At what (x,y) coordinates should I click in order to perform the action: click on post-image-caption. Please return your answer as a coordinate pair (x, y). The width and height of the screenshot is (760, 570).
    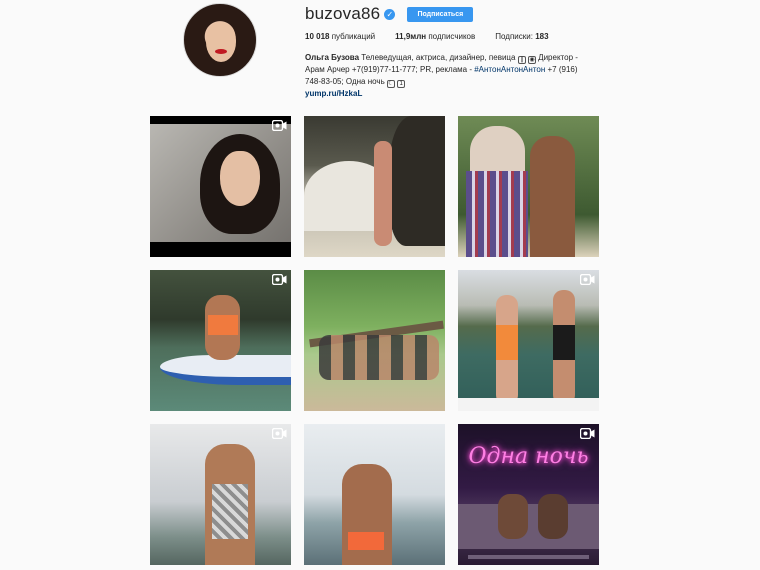
    Looking at the image, I should click on (528, 557).